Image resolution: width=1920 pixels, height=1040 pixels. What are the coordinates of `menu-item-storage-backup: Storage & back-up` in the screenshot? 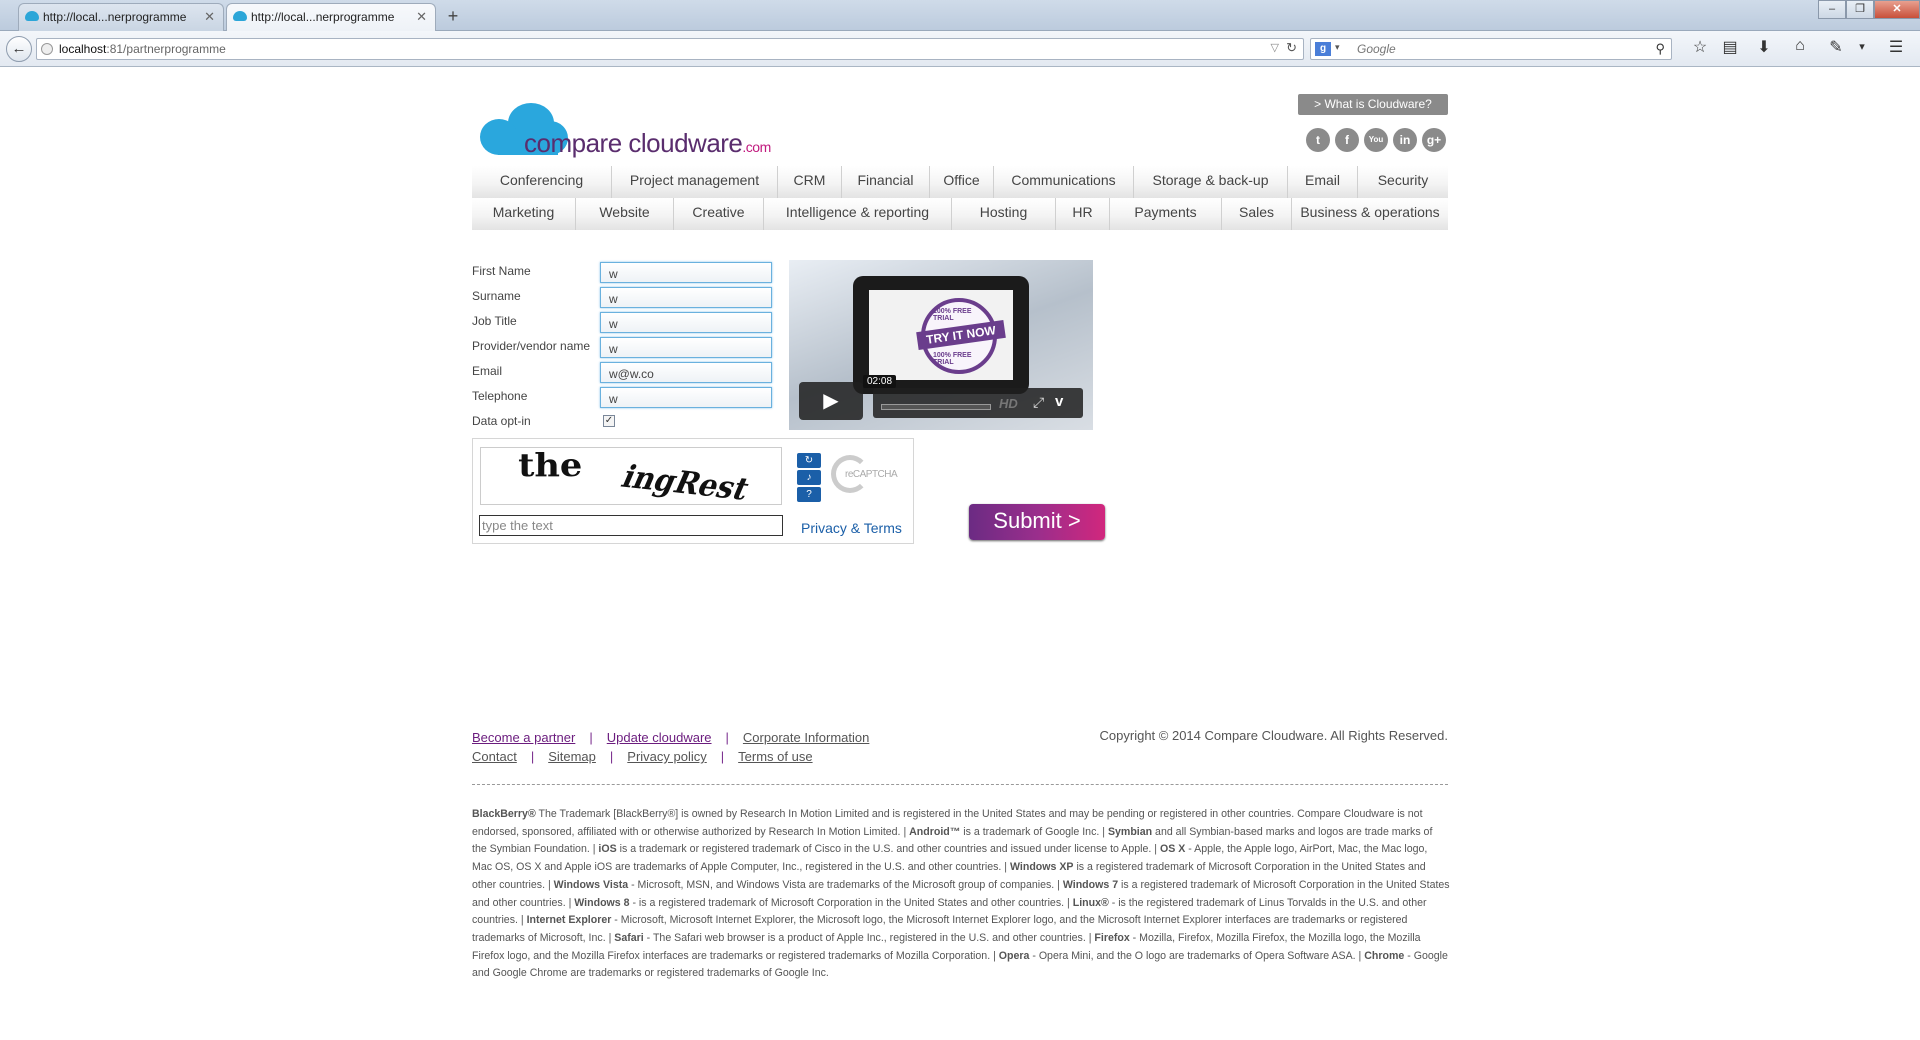 It's located at (1211, 182).